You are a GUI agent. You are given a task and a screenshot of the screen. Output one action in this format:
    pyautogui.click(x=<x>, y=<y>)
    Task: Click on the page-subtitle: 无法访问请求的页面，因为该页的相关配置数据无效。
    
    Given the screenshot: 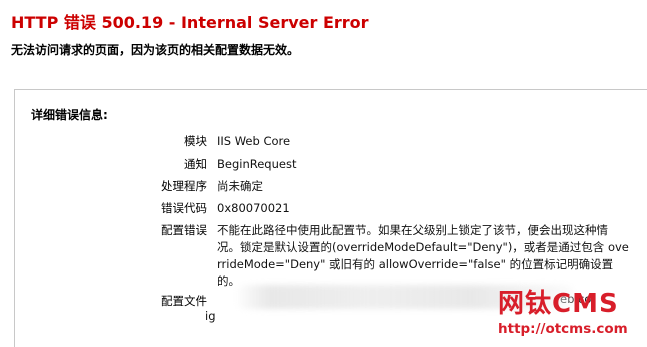 What is the action you would take?
    pyautogui.click(x=155, y=50)
    